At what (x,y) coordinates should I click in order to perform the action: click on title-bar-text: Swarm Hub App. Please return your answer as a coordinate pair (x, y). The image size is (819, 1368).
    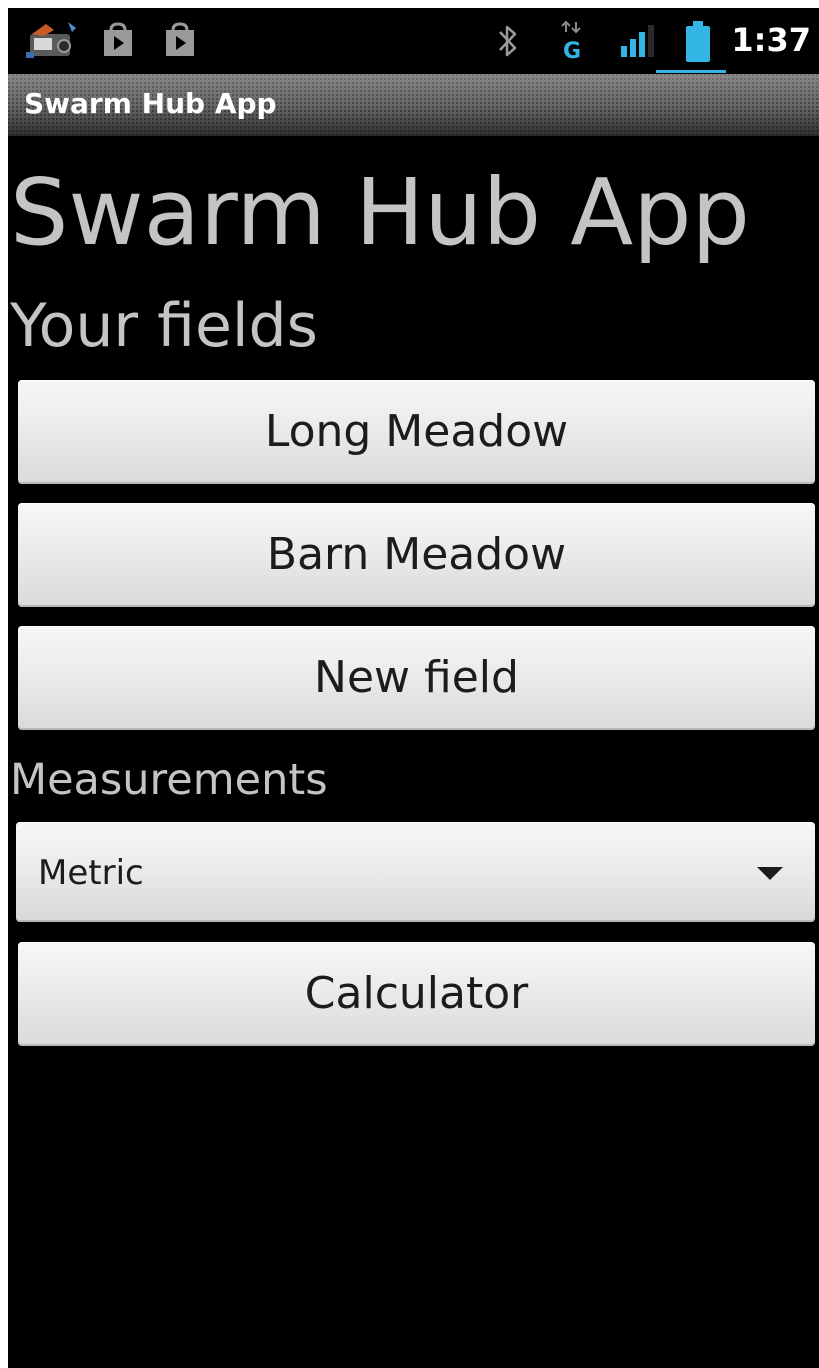
    Looking at the image, I should click on (150, 103).